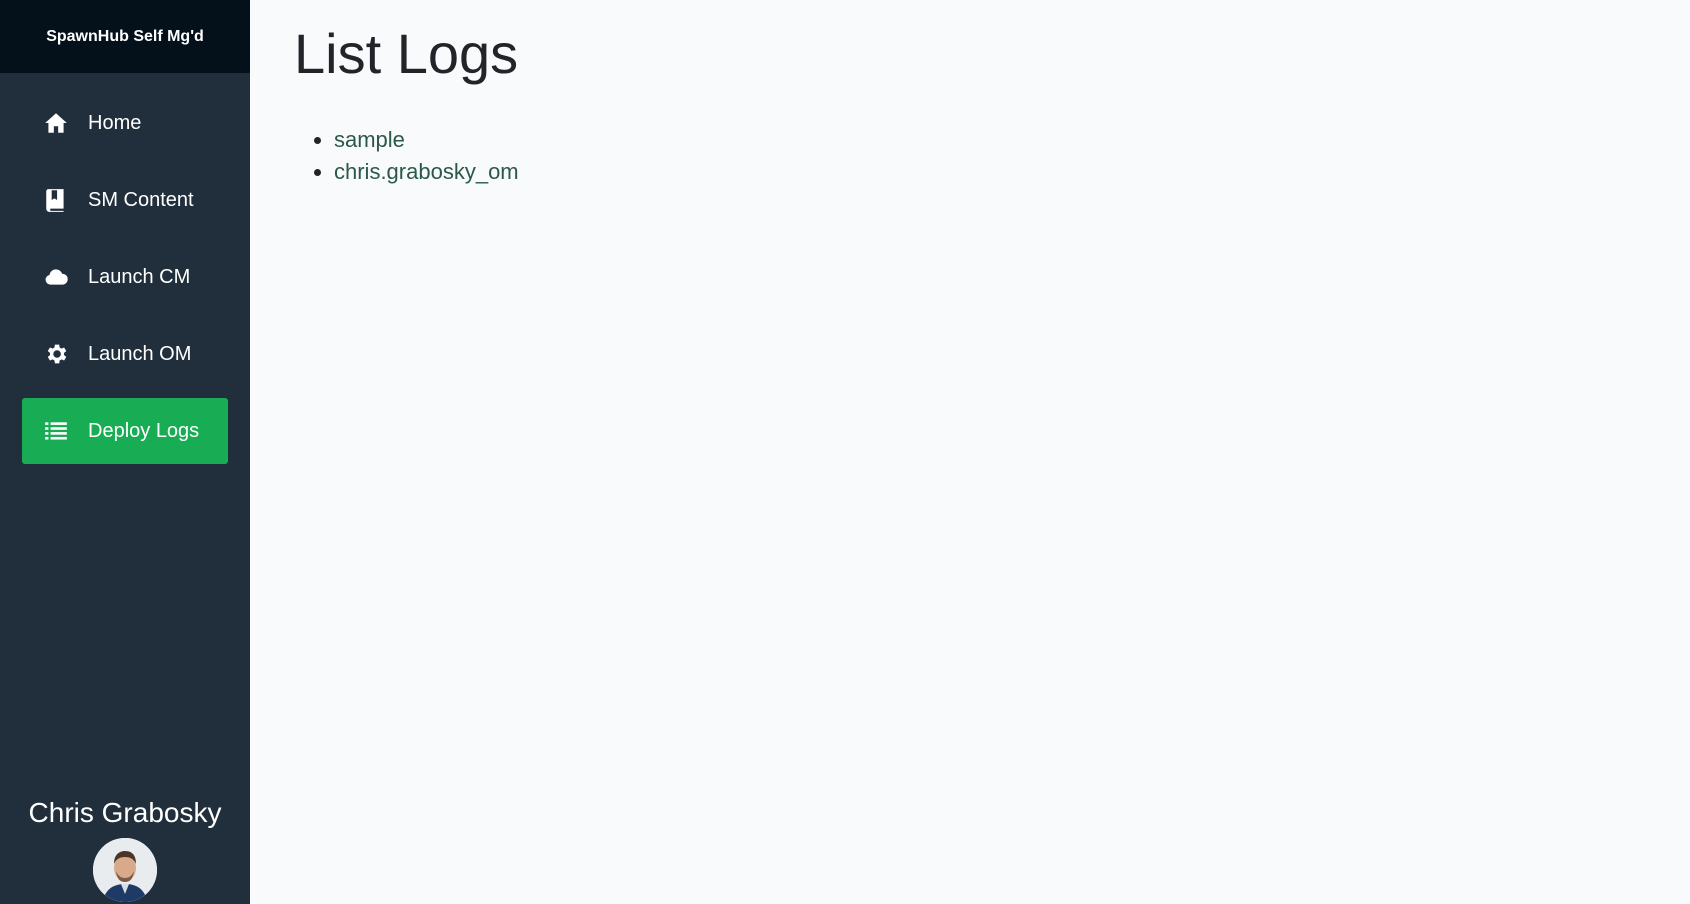  I want to click on sidebar-item-launch-cm: Launch CM, so click(125, 277).